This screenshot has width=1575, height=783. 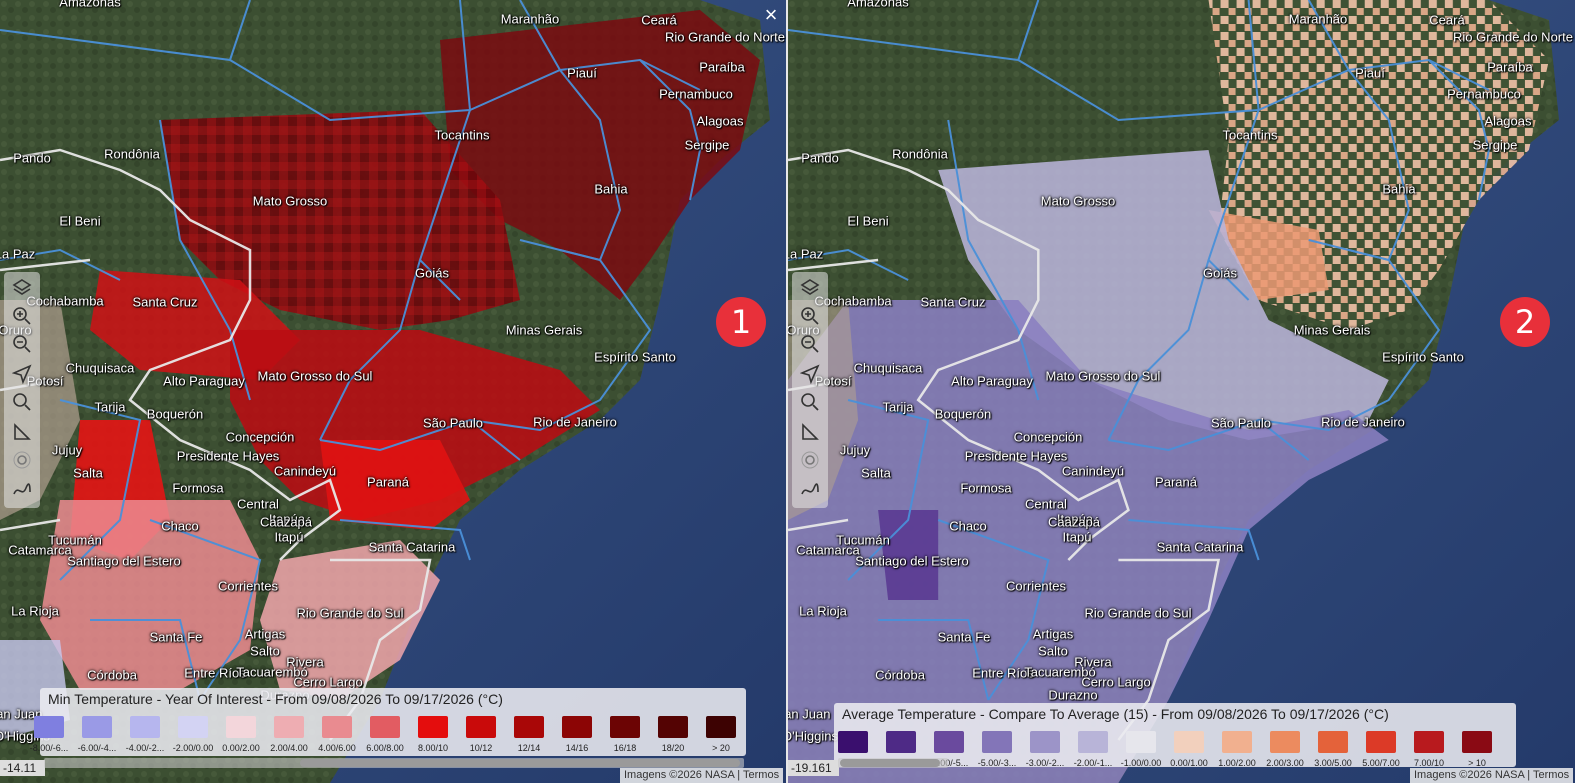 What do you see at coordinates (1469, 775) in the screenshot?
I see `attribution-text: Imagens ©2026 NASA` at bounding box center [1469, 775].